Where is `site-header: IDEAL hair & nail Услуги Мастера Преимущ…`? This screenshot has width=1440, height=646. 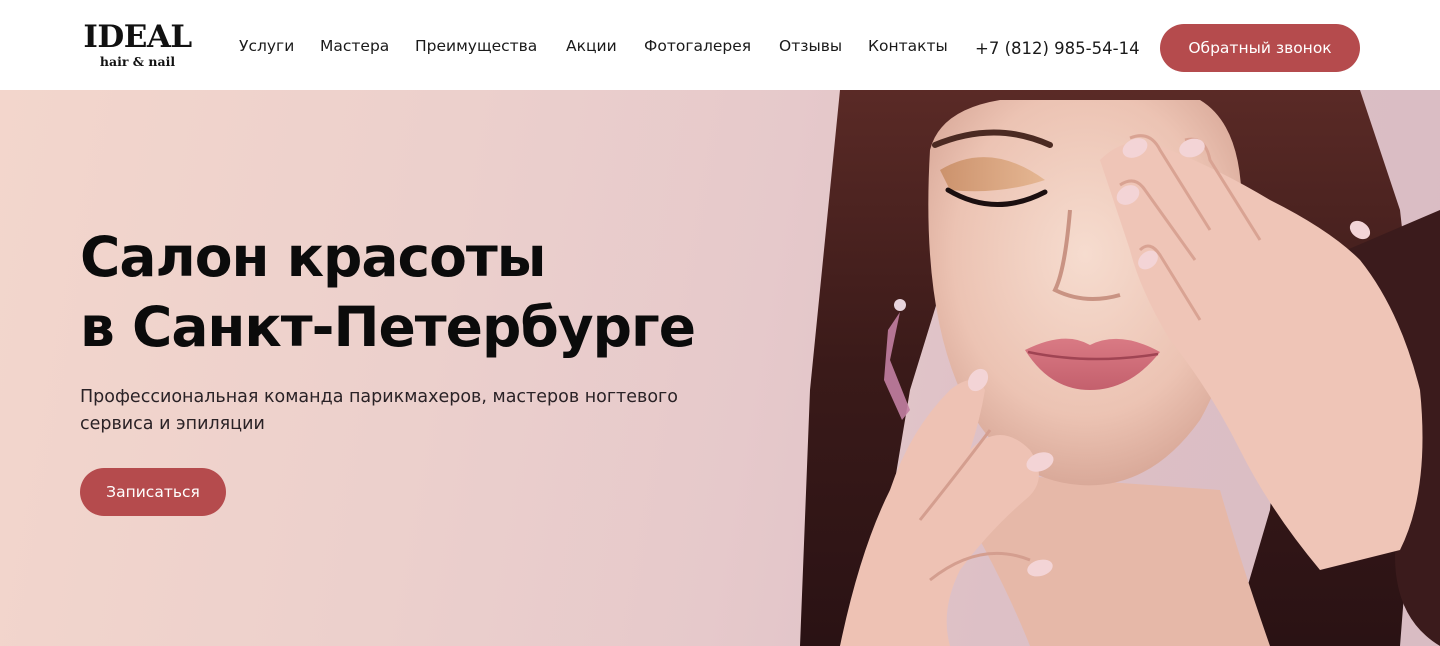
site-header: IDEAL hair & nail Услуги Мастера Преимущ… is located at coordinates (720, 45).